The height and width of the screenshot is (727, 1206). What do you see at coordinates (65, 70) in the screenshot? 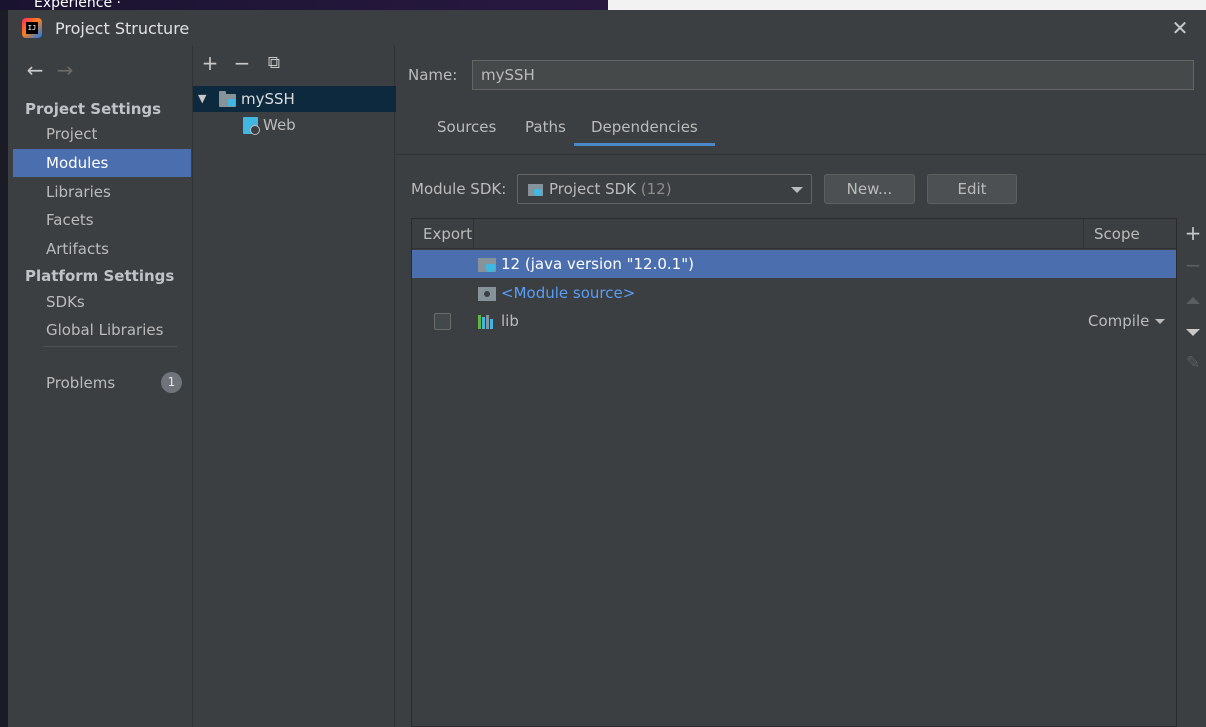
I see `forward-arrow-icon: →` at bounding box center [65, 70].